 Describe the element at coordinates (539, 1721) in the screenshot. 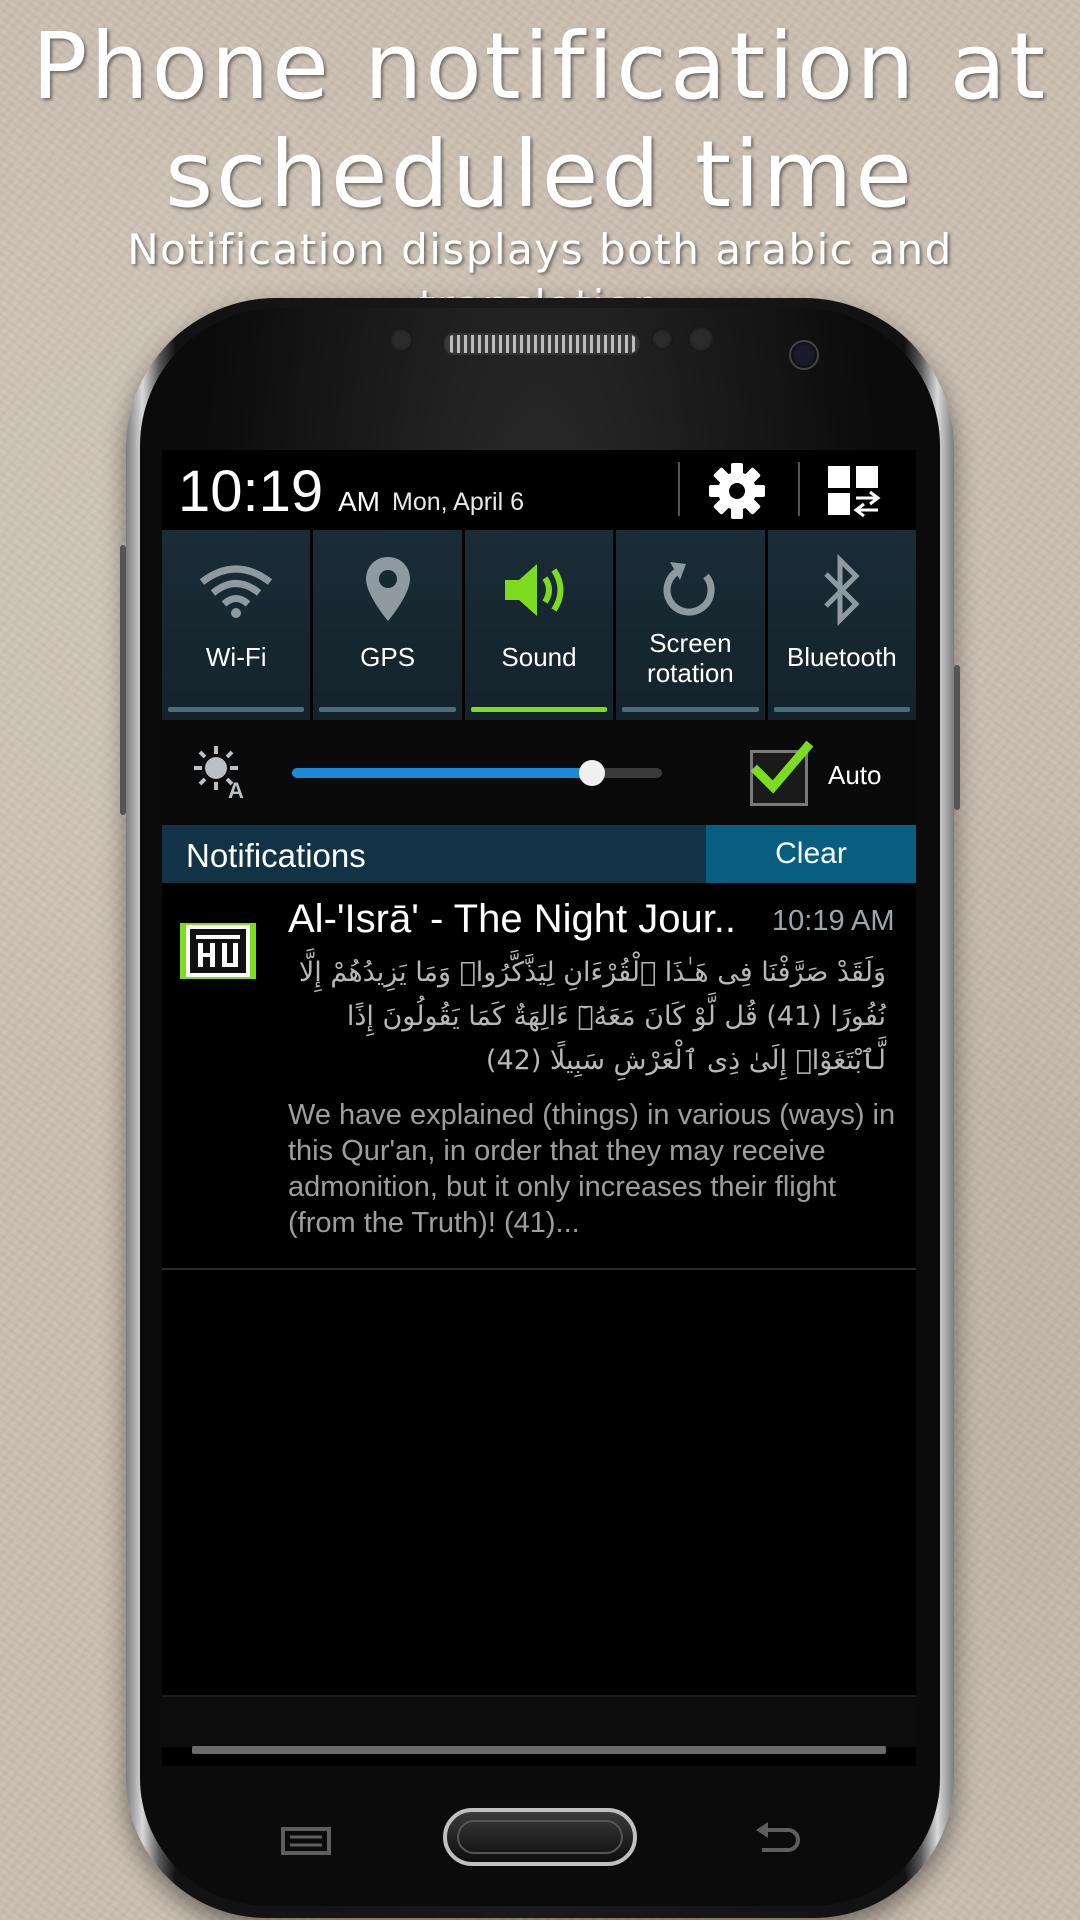

I see `panel-bottom-strip` at that location.